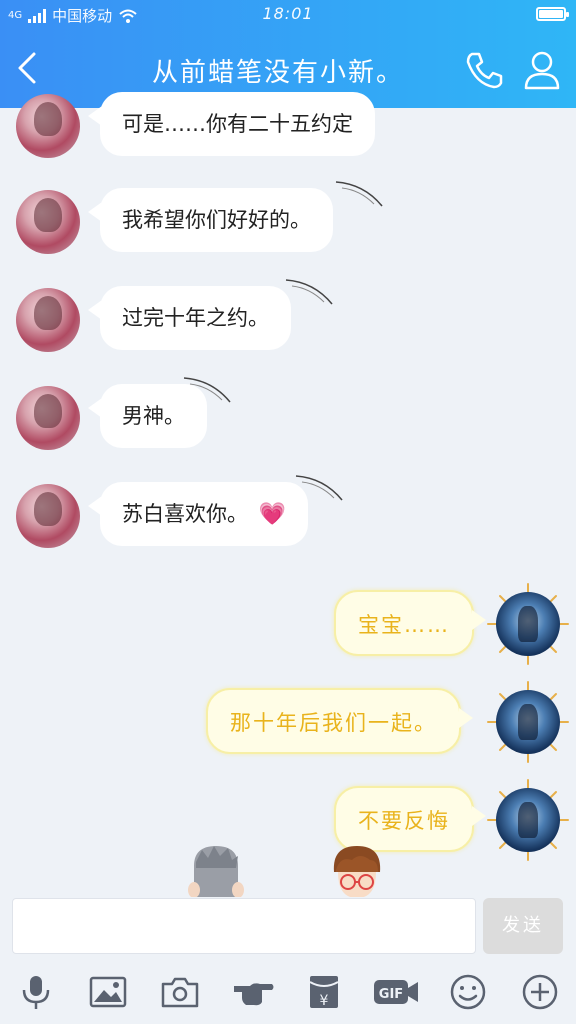 Image resolution: width=576 pixels, height=1024 pixels. Describe the element at coordinates (552, 14) in the screenshot. I see `battery-icon` at that location.